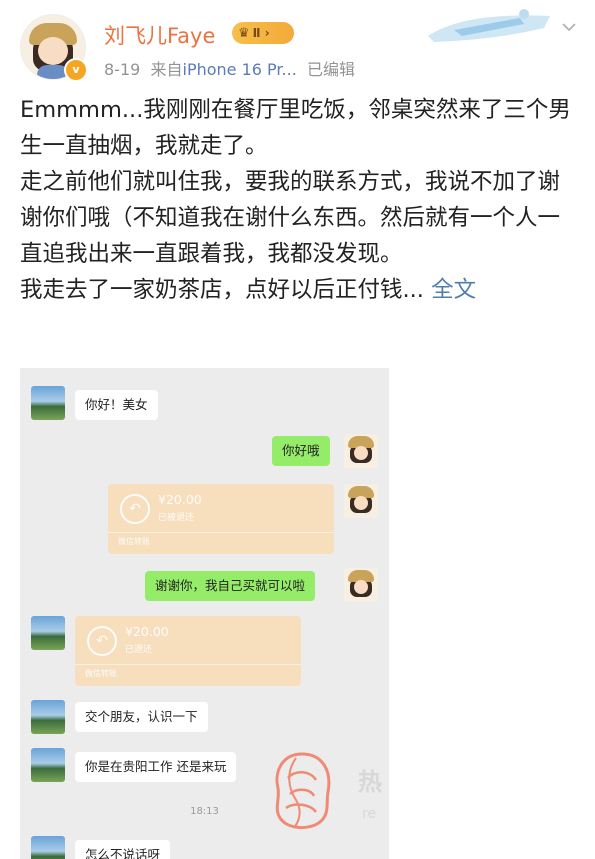 The width and height of the screenshot is (595, 859). What do you see at coordinates (453, 290) in the screenshot?
I see `expand-full-text-link: 全文` at bounding box center [453, 290].